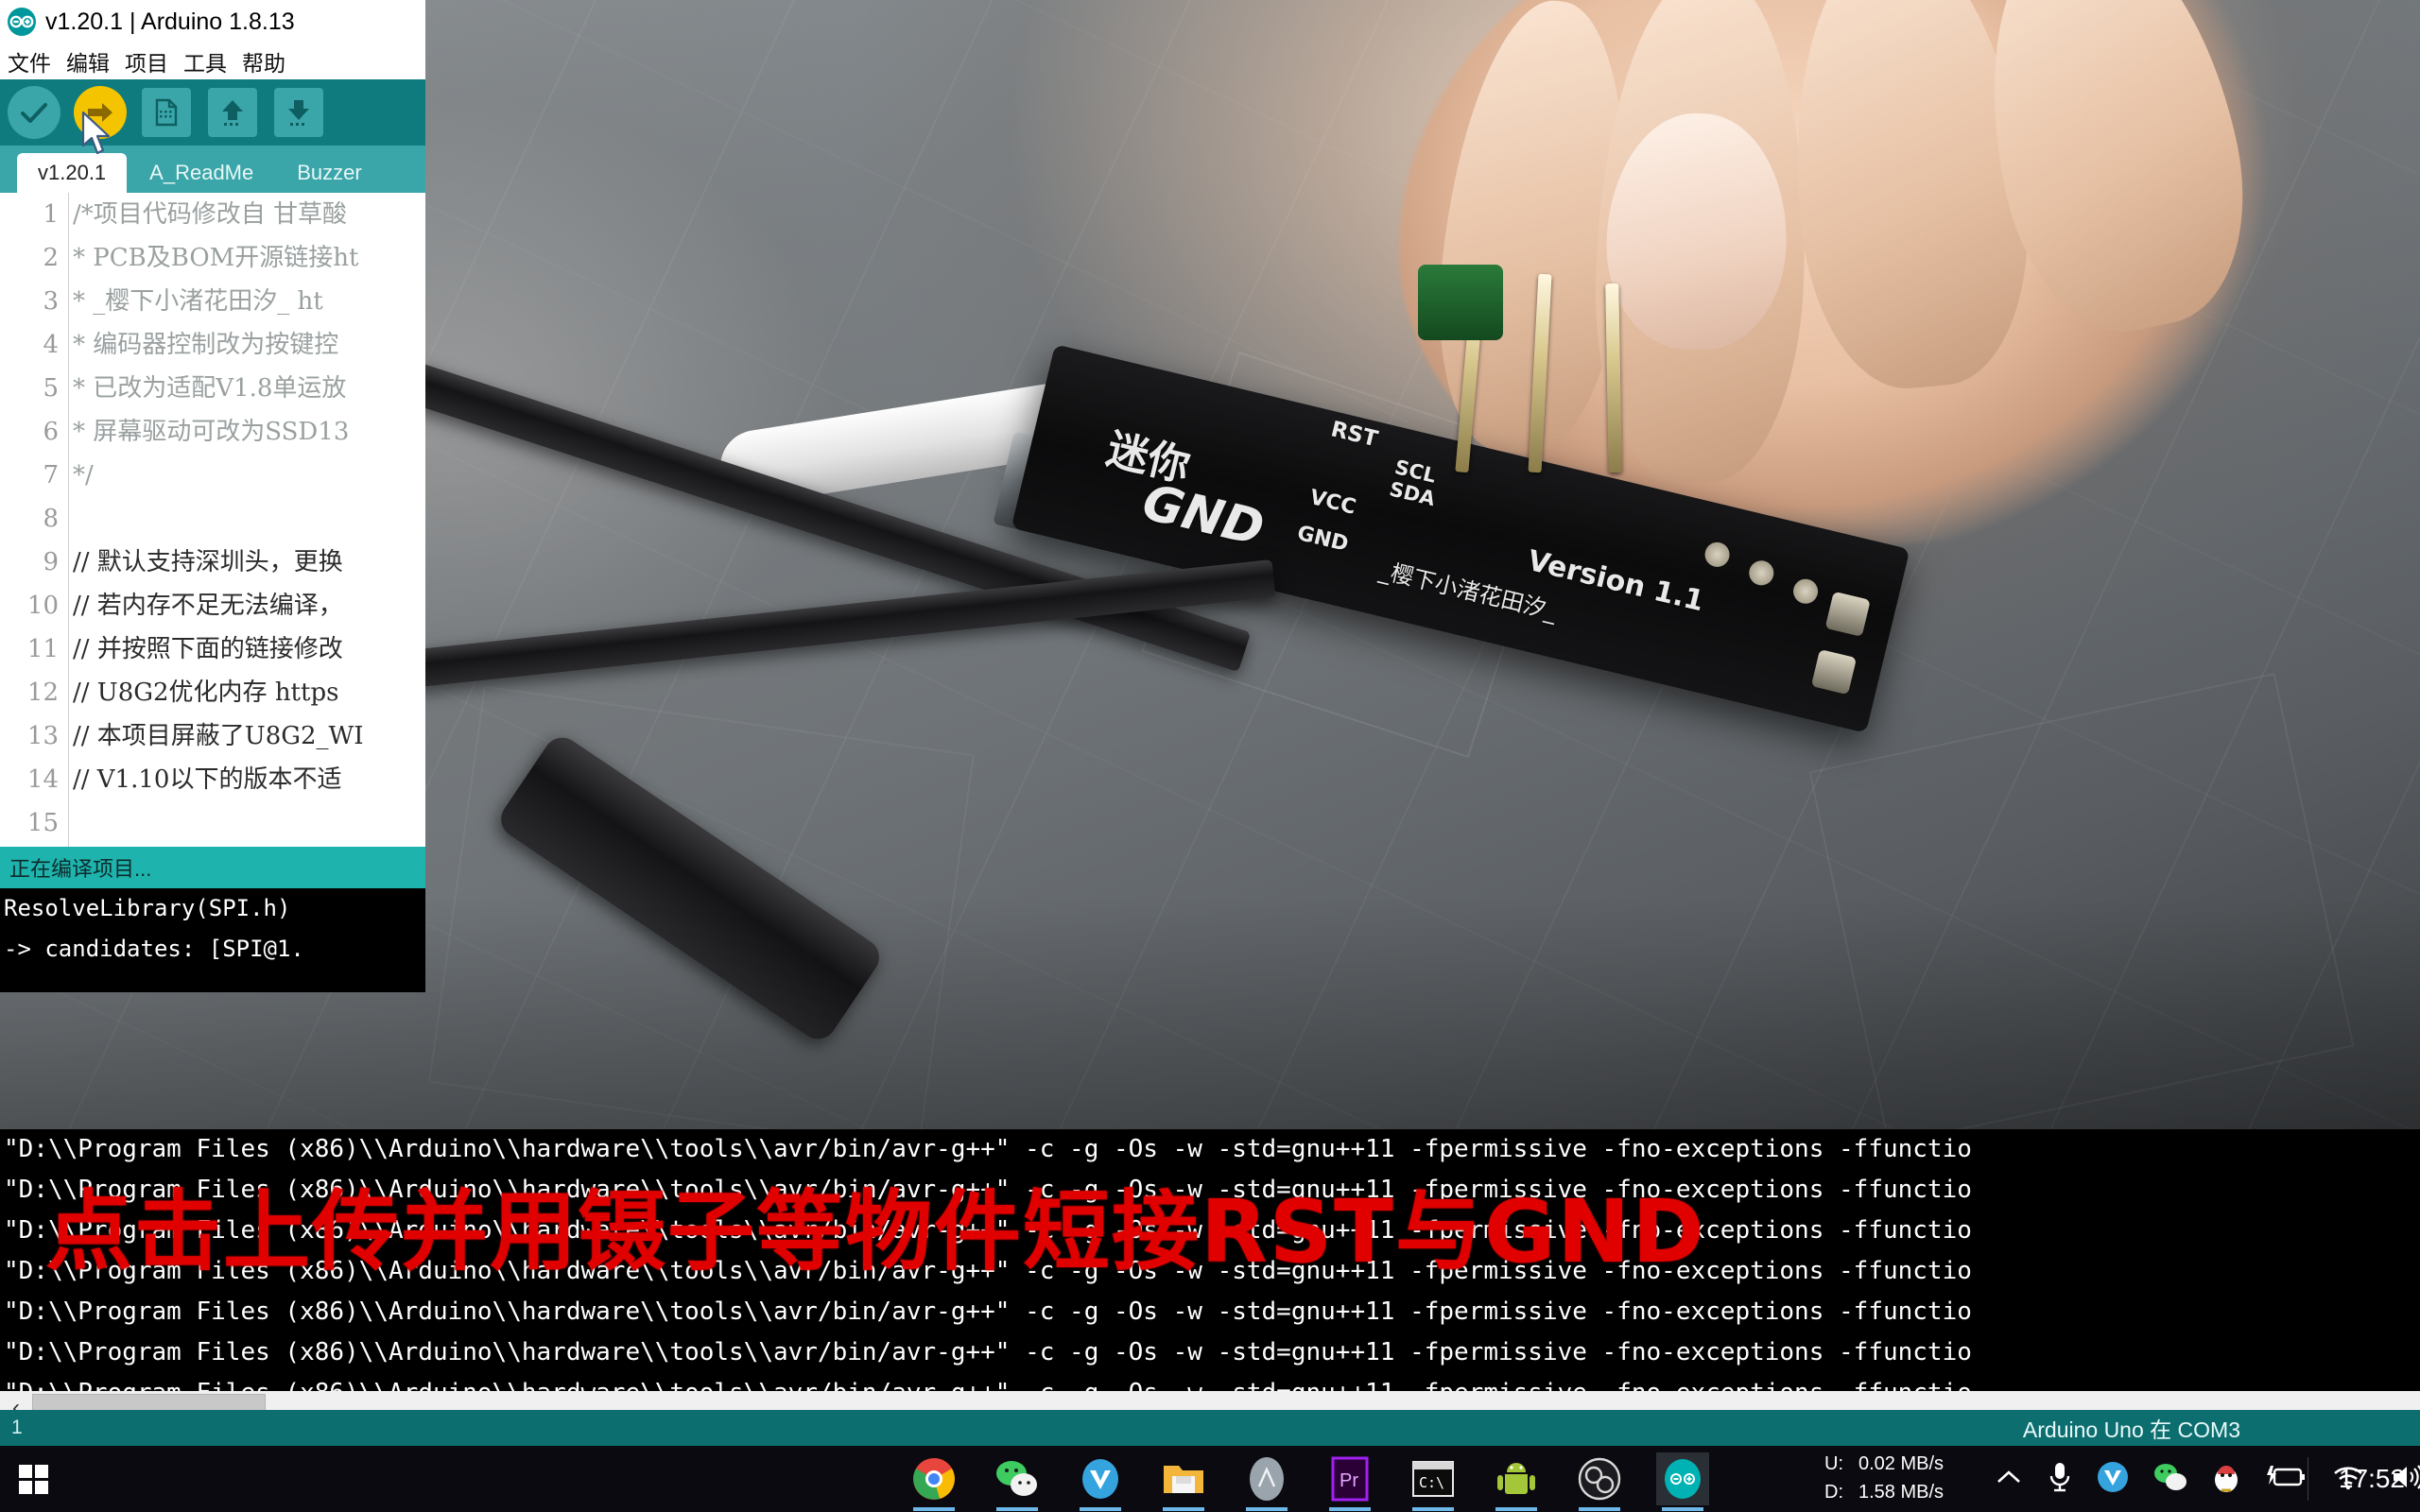  I want to click on download-speed-label: D:, so click(1833, 1492).